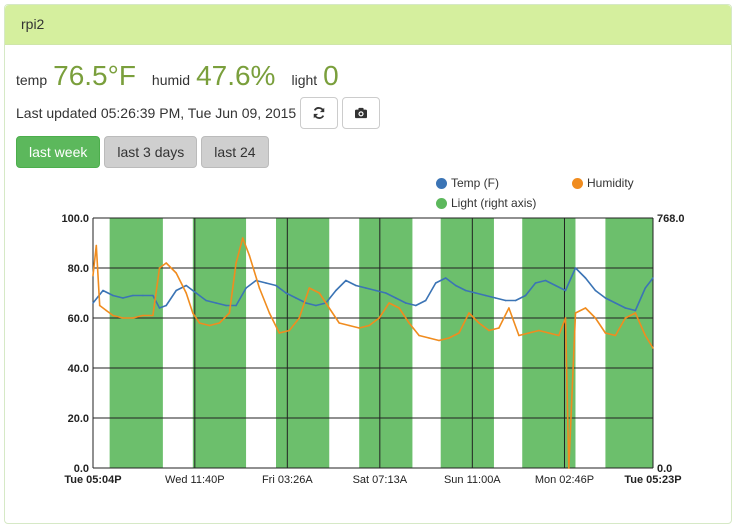 The height and width of the screenshot is (524, 740). Describe the element at coordinates (287, 480) in the screenshot. I see `x-tick-label: Fri 03:26A` at that location.